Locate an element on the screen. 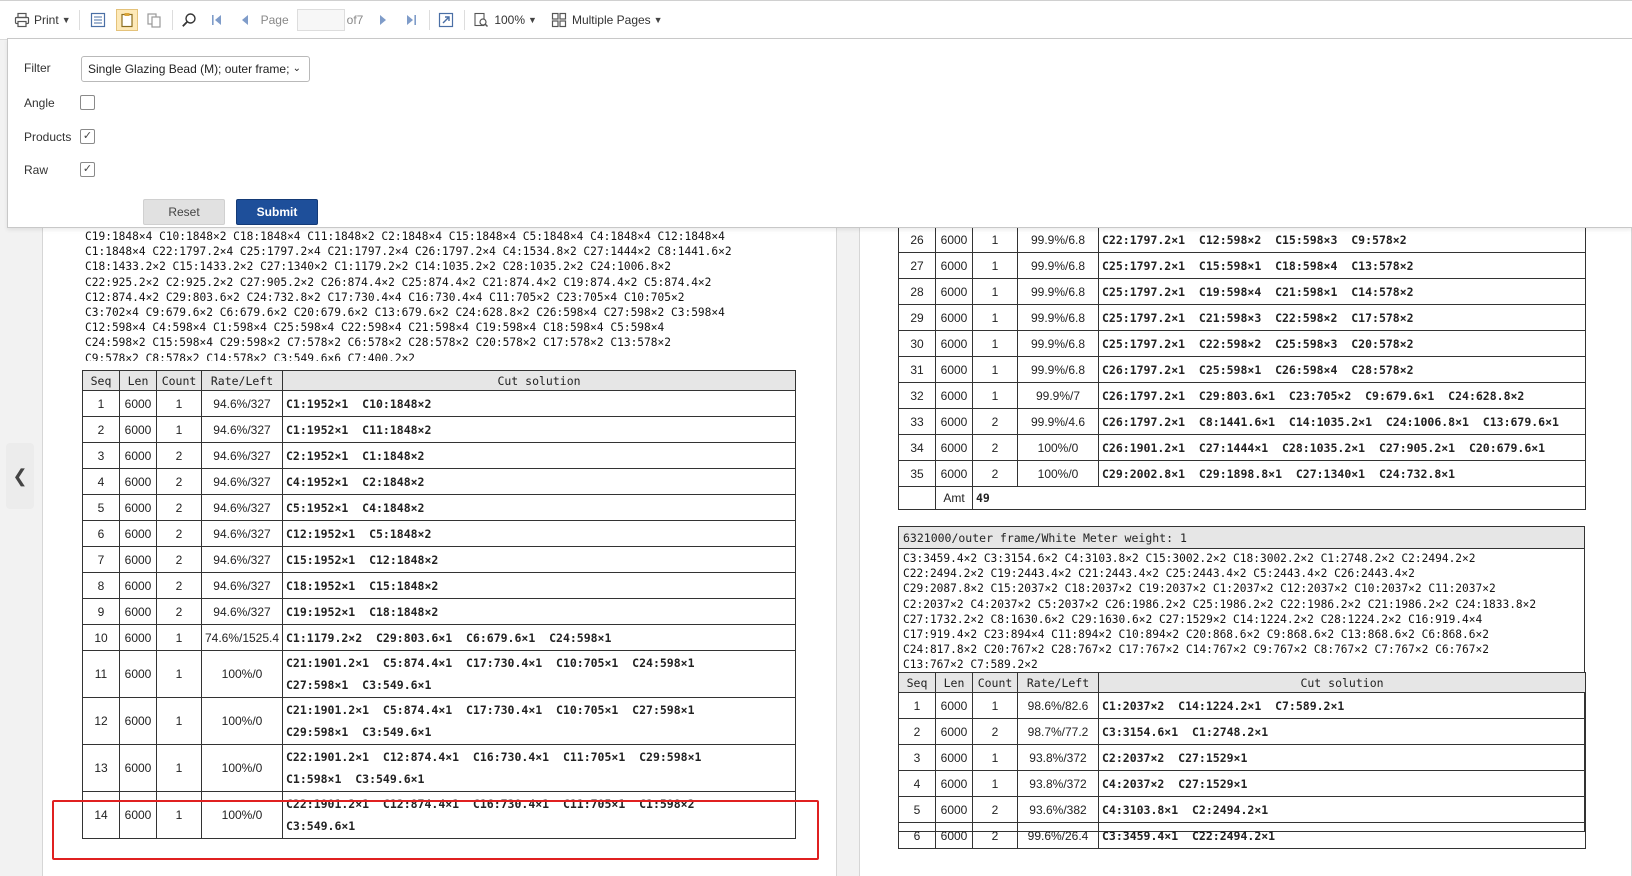 The image size is (1632, 876). cell-seq: 34 is located at coordinates (917, 447).